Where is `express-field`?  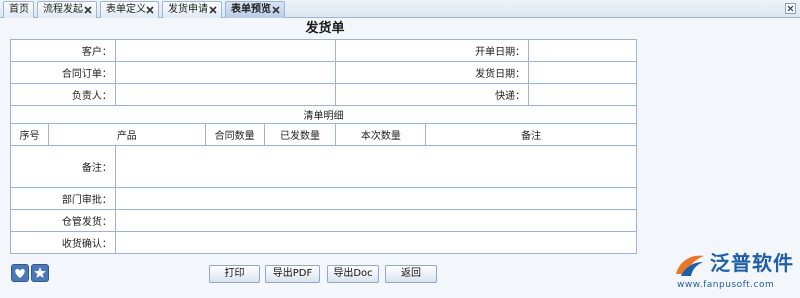 express-field is located at coordinates (582, 94).